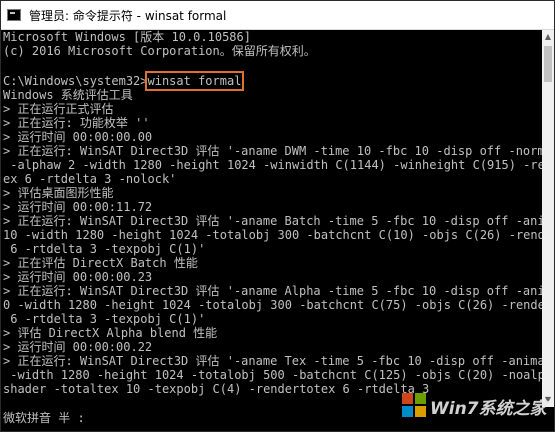 This screenshot has width=555, height=432. Describe the element at coordinates (128, 15) in the screenshot. I see `window-title: 管理员: 命令提示符 - winsat formal` at that location.